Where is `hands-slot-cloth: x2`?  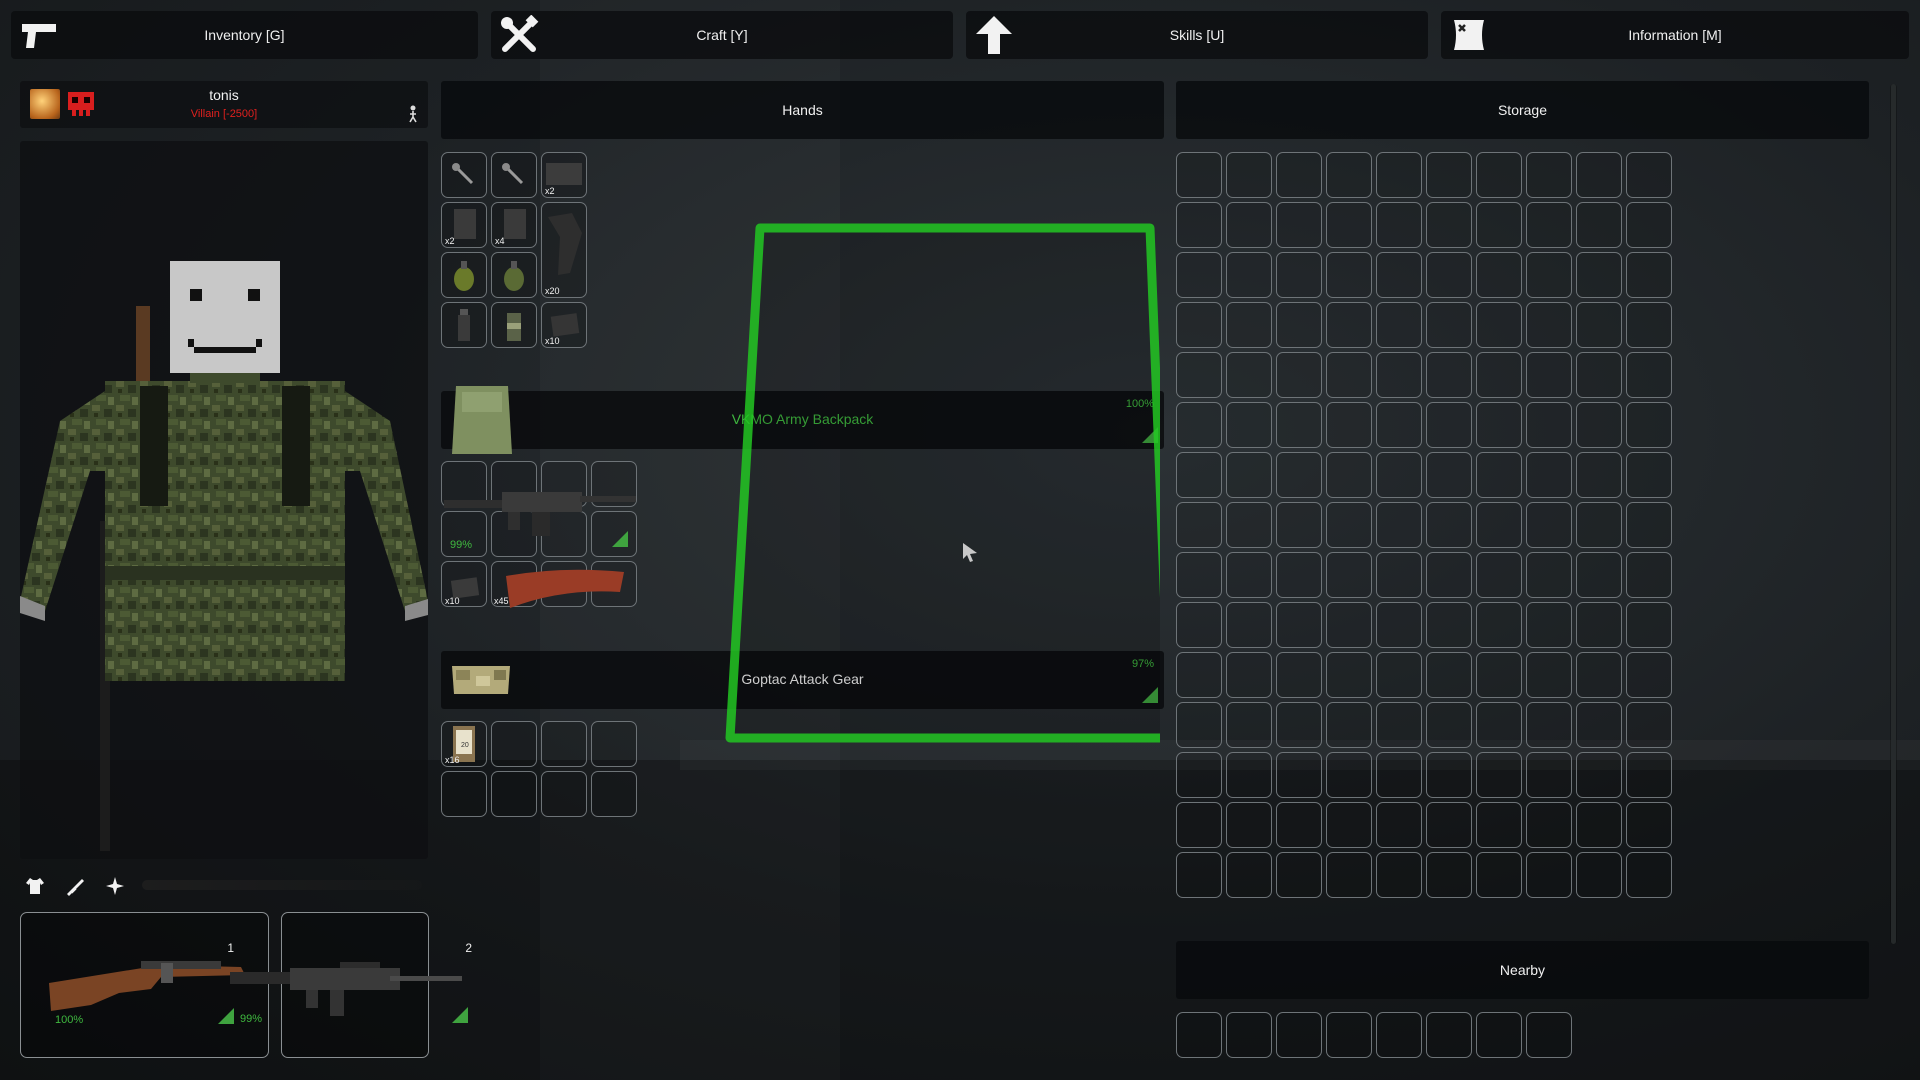
hands-slot-cloth: x2 is located at coordinates (564, 175).